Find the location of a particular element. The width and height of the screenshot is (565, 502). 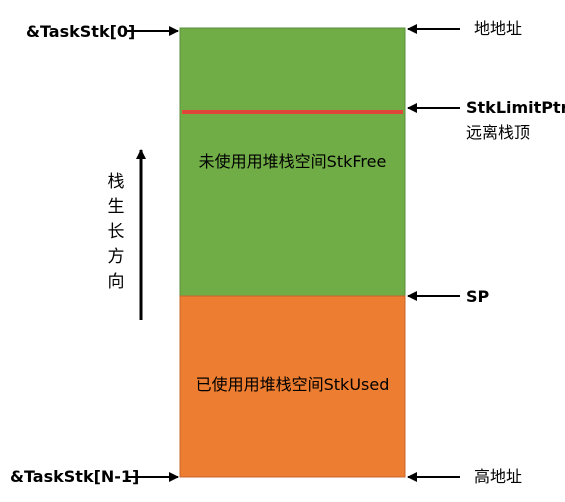

low-address-label: 地地址 is located at coordinates (498, 28).